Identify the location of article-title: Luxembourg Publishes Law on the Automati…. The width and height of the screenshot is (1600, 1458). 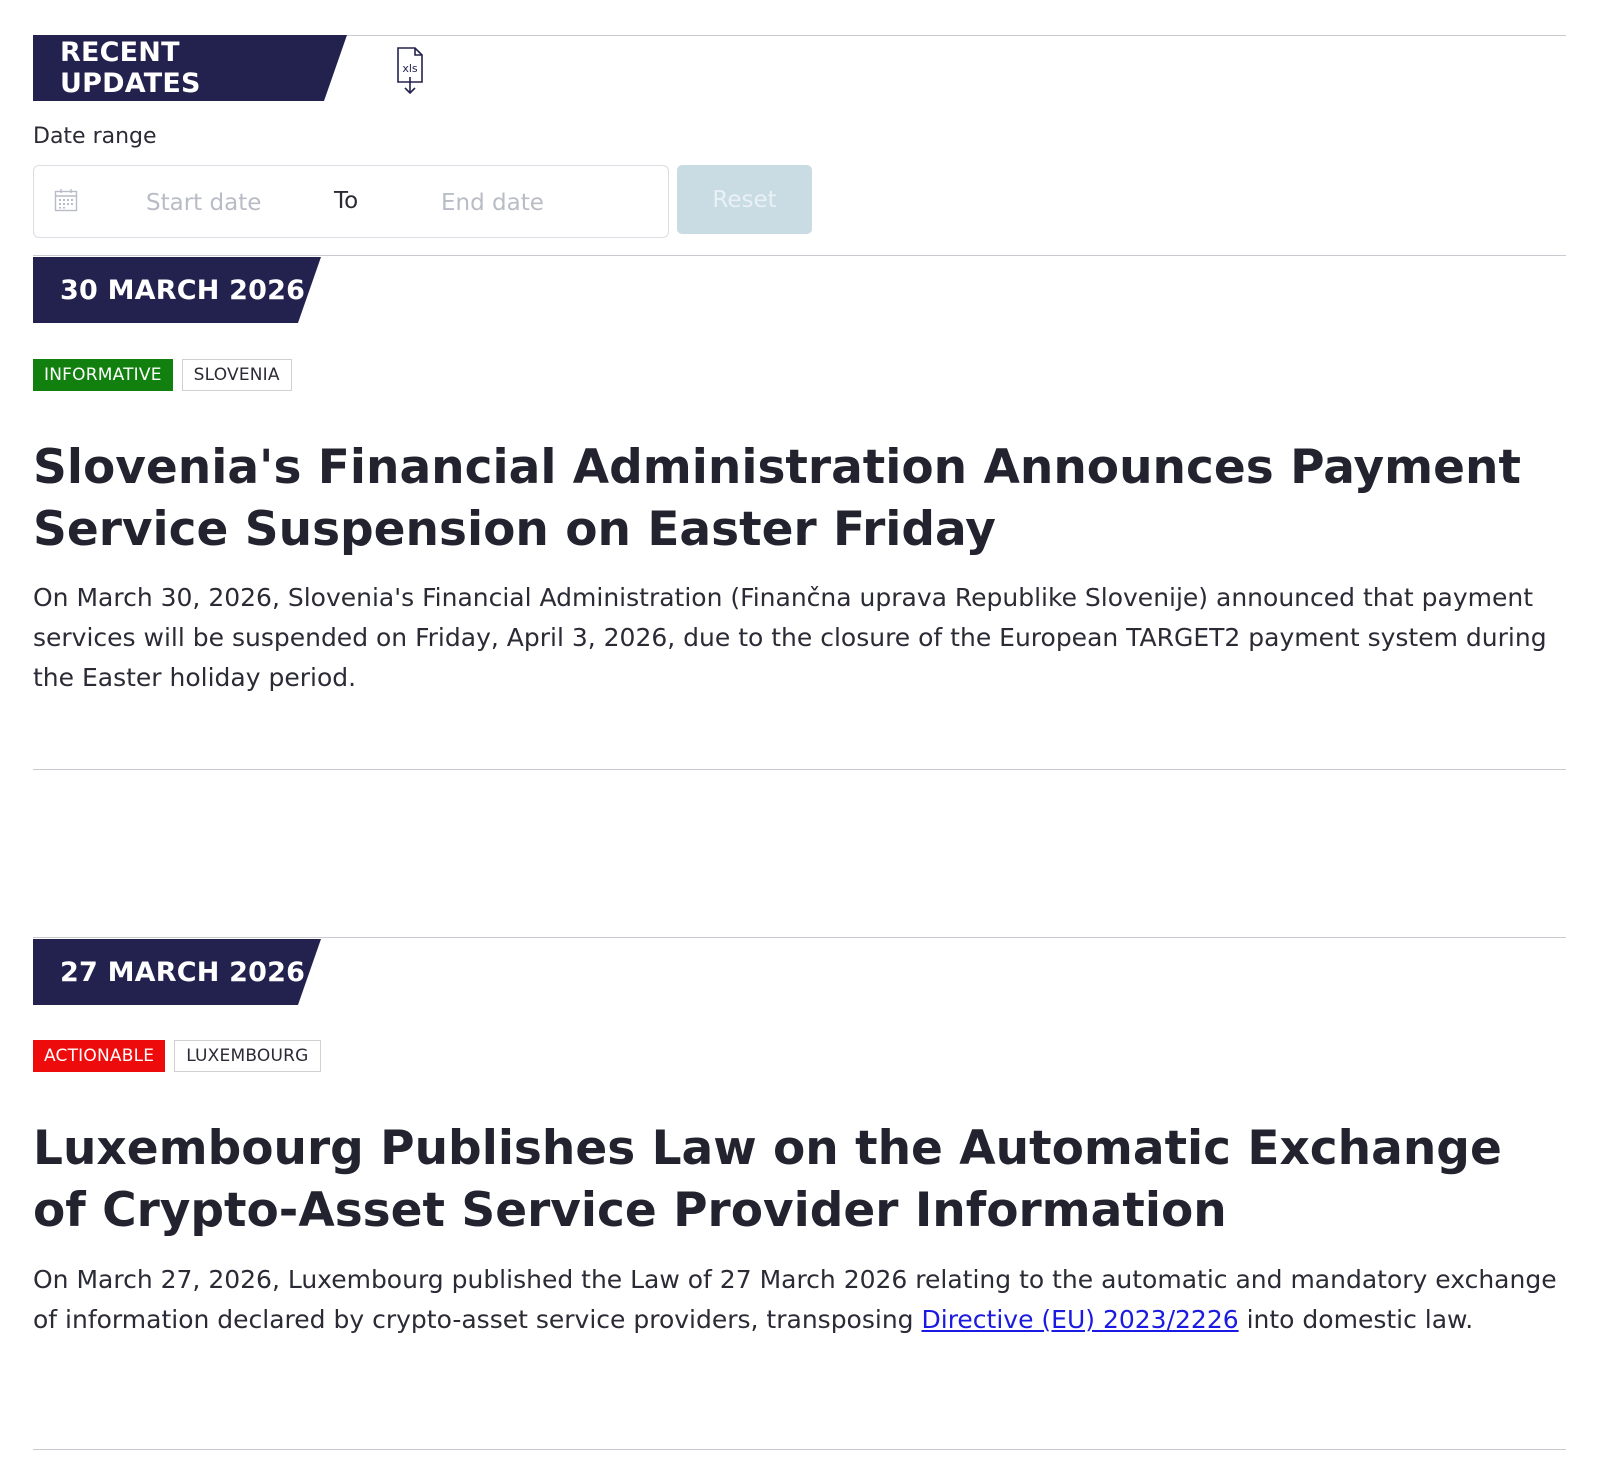
(798, 1180).